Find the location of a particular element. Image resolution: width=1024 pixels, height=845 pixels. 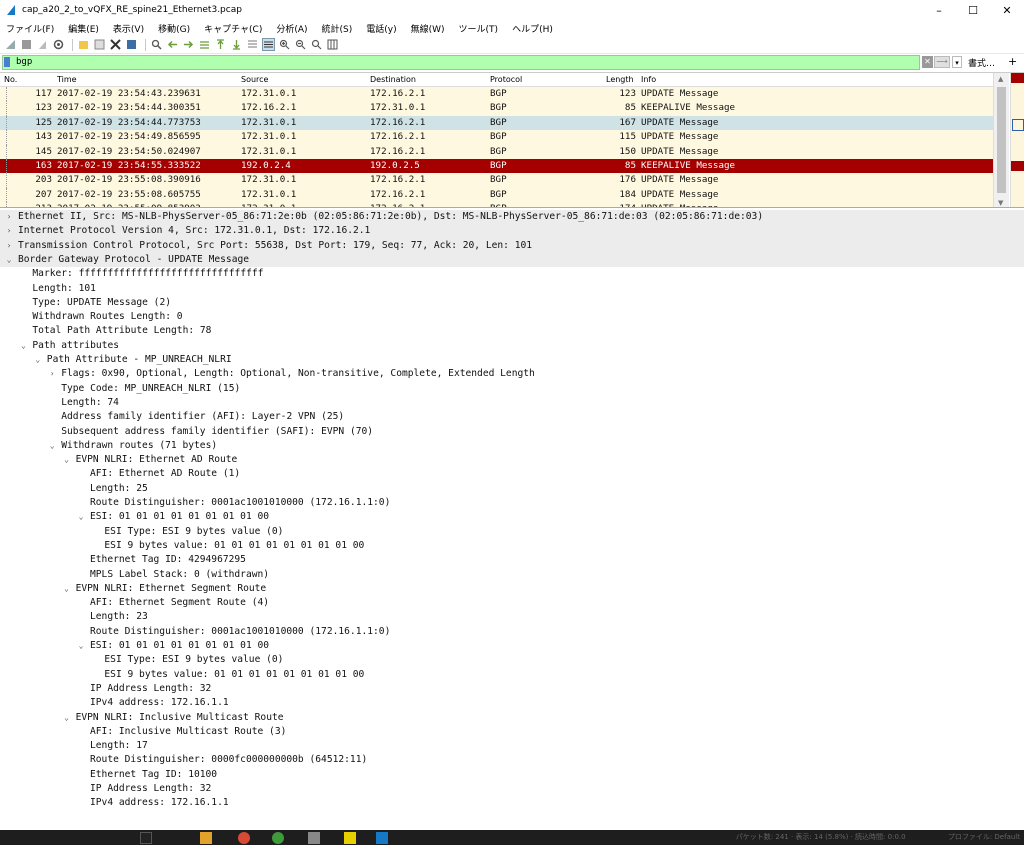

menu-analyze: 分析(A) is located at coordinates (291, 28).